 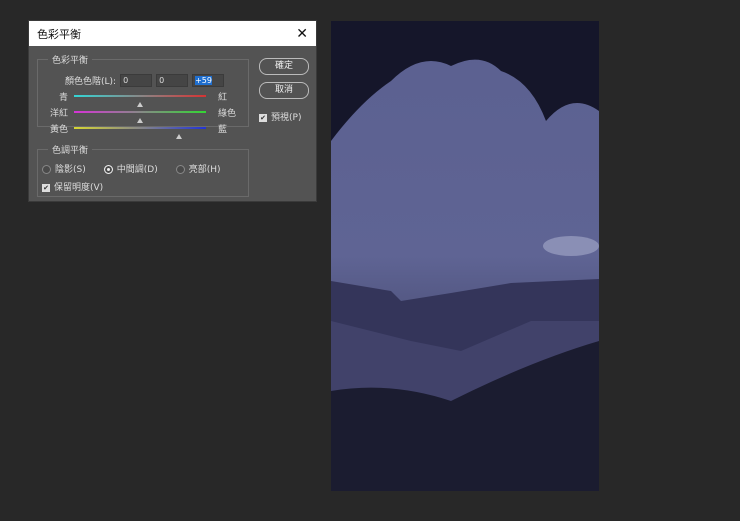 What do you see at coordinates (136, 80) in the screenshot?
I see `level-cyan-red-input: 0` at bounding box center [136, 80].